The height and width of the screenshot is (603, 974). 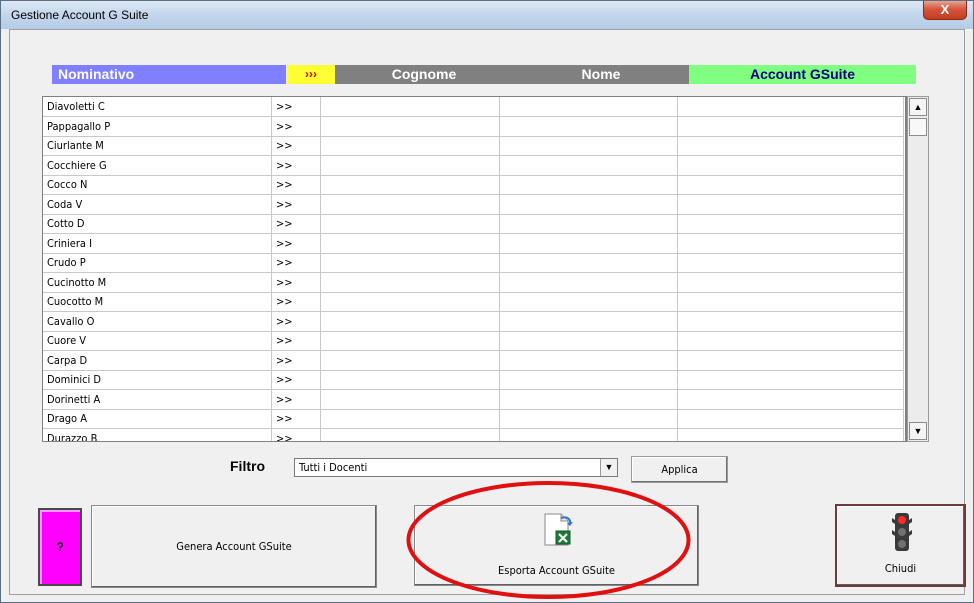 I want to click on cell-nominativo: Crudo P, so click(x=157, y=263).